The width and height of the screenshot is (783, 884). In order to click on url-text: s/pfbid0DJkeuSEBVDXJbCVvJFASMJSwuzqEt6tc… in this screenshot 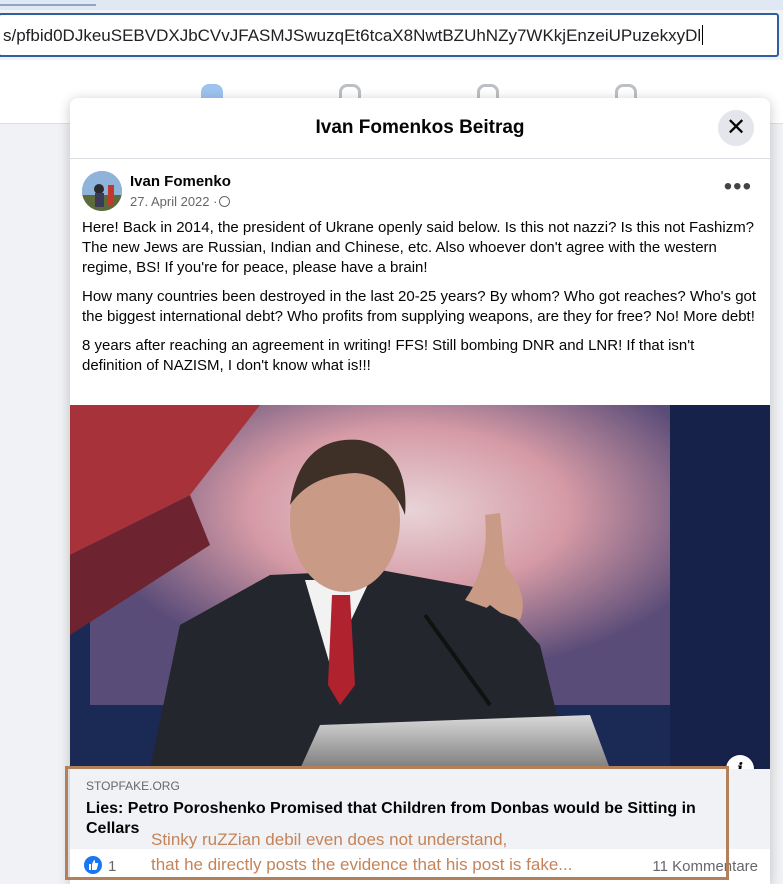, I will do `click(352, 35)`.